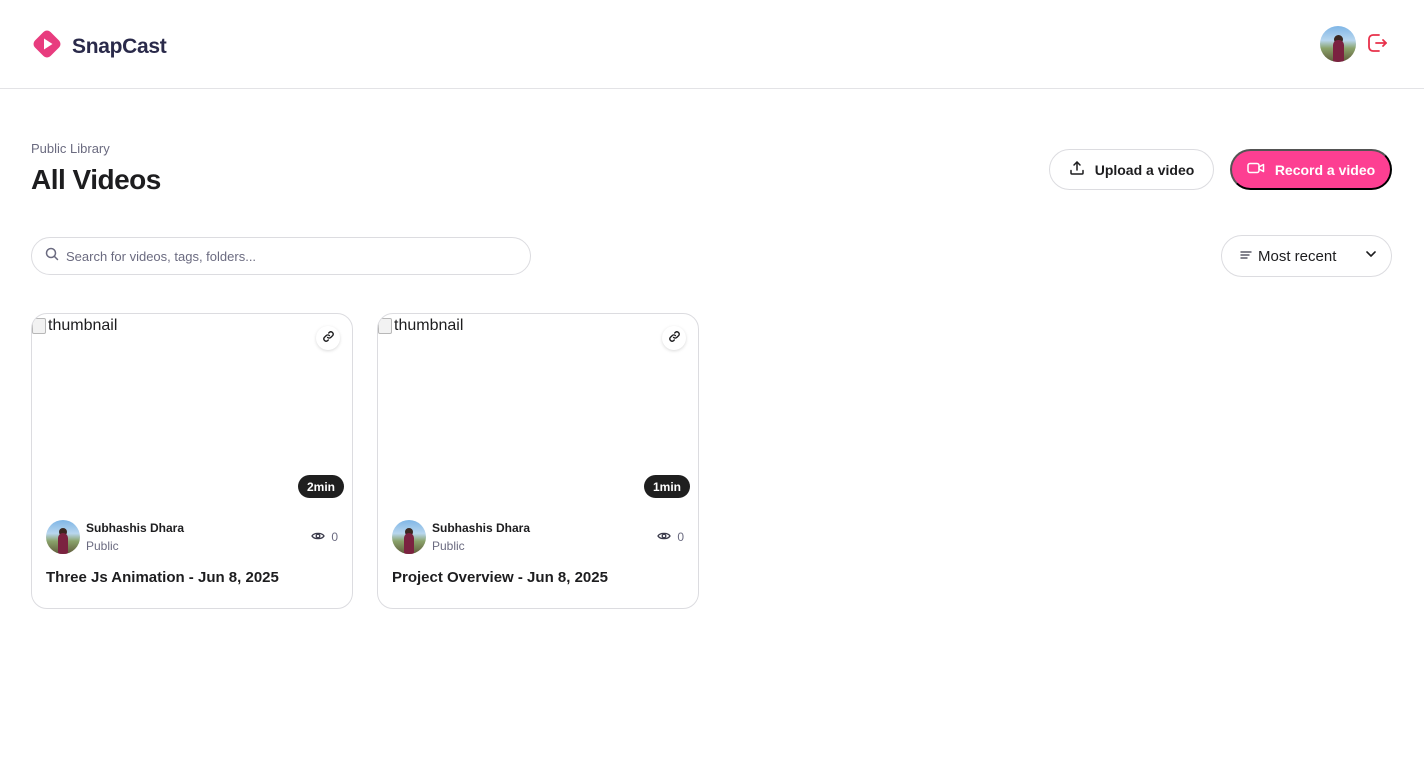 The width and height of the screenshot is (1424, 766). I want to click on search-bar, so click(281, 256).